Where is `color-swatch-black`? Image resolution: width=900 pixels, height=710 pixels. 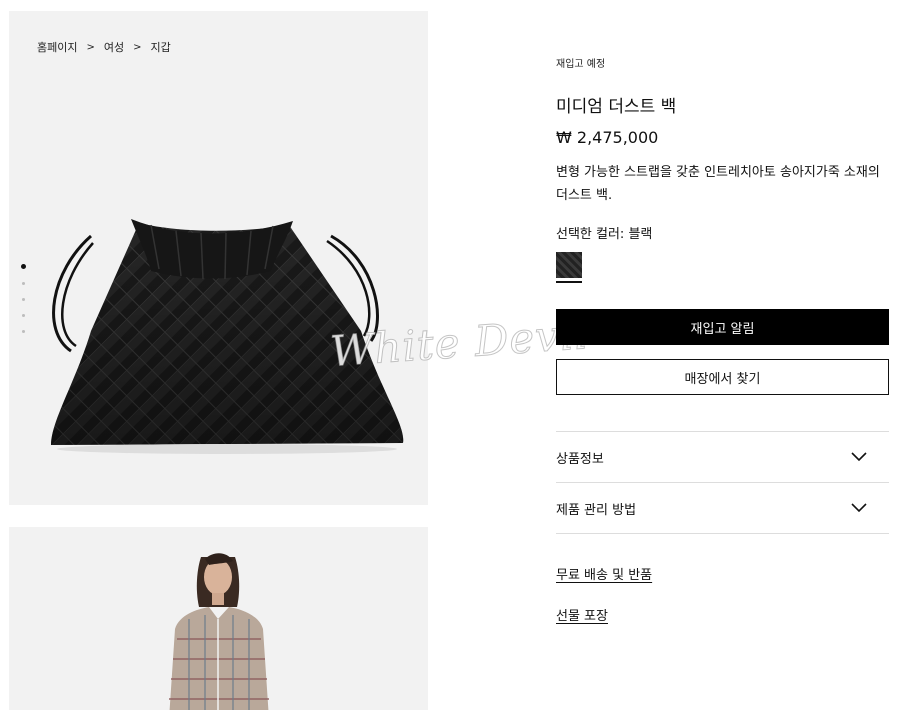
color-swatch-black is located at coordinates (569, 268).